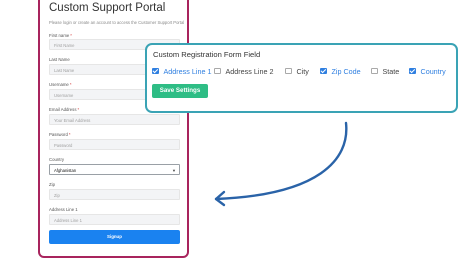  I want to click on last-name-label: Last Name, so click(59, 59).